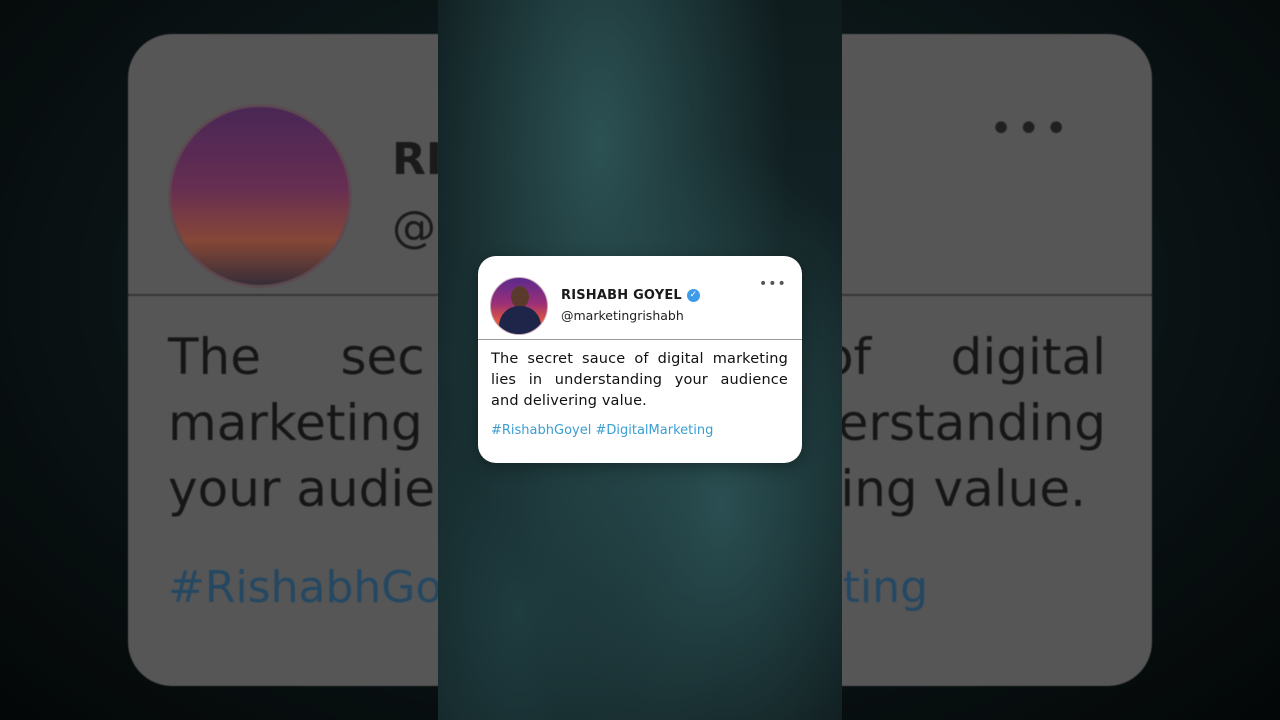 Image resolution: width=1280 pixels, height=720 pixels. What do you see at coordinates (520, 320) in the screenshot?
I see `avatar-body` at bounding box center [520, 320].